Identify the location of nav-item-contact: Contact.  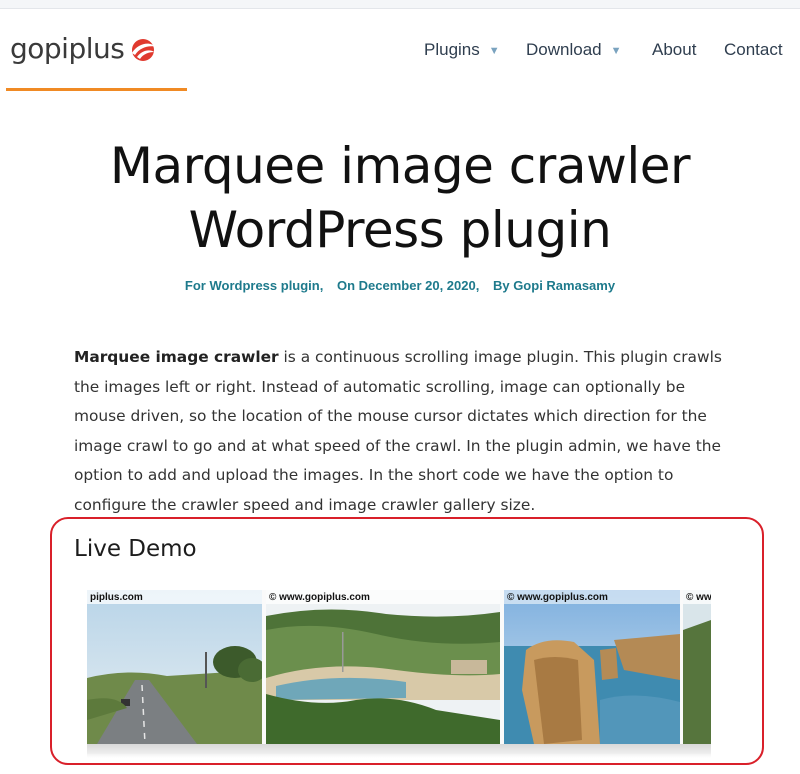
(753, 50).